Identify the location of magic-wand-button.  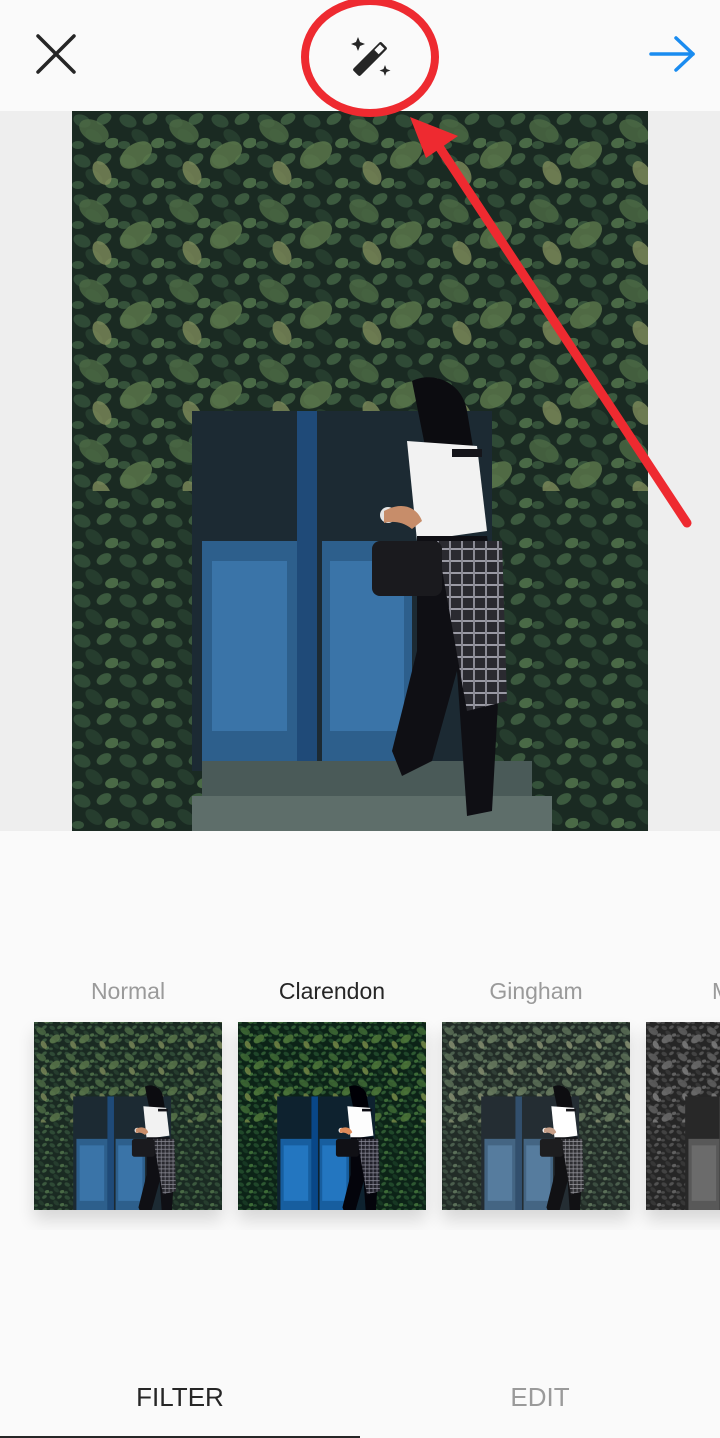
(370, 58).